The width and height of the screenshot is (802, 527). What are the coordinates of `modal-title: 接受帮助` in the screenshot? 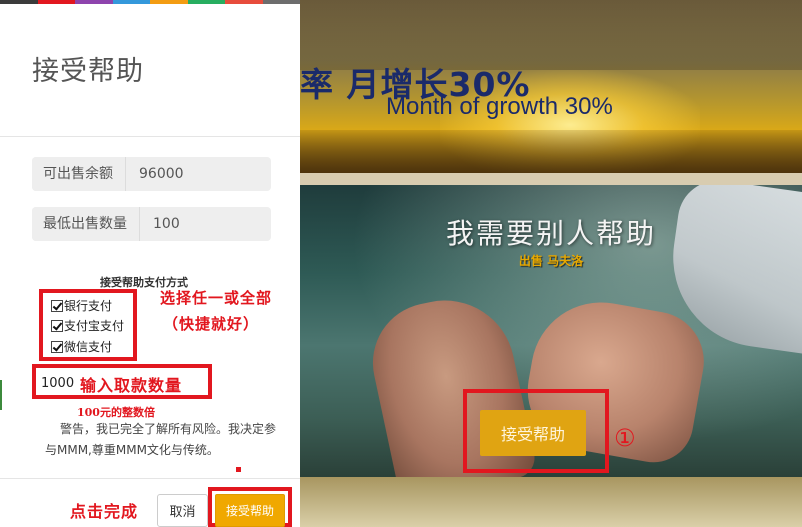 It's located at (88, 71).